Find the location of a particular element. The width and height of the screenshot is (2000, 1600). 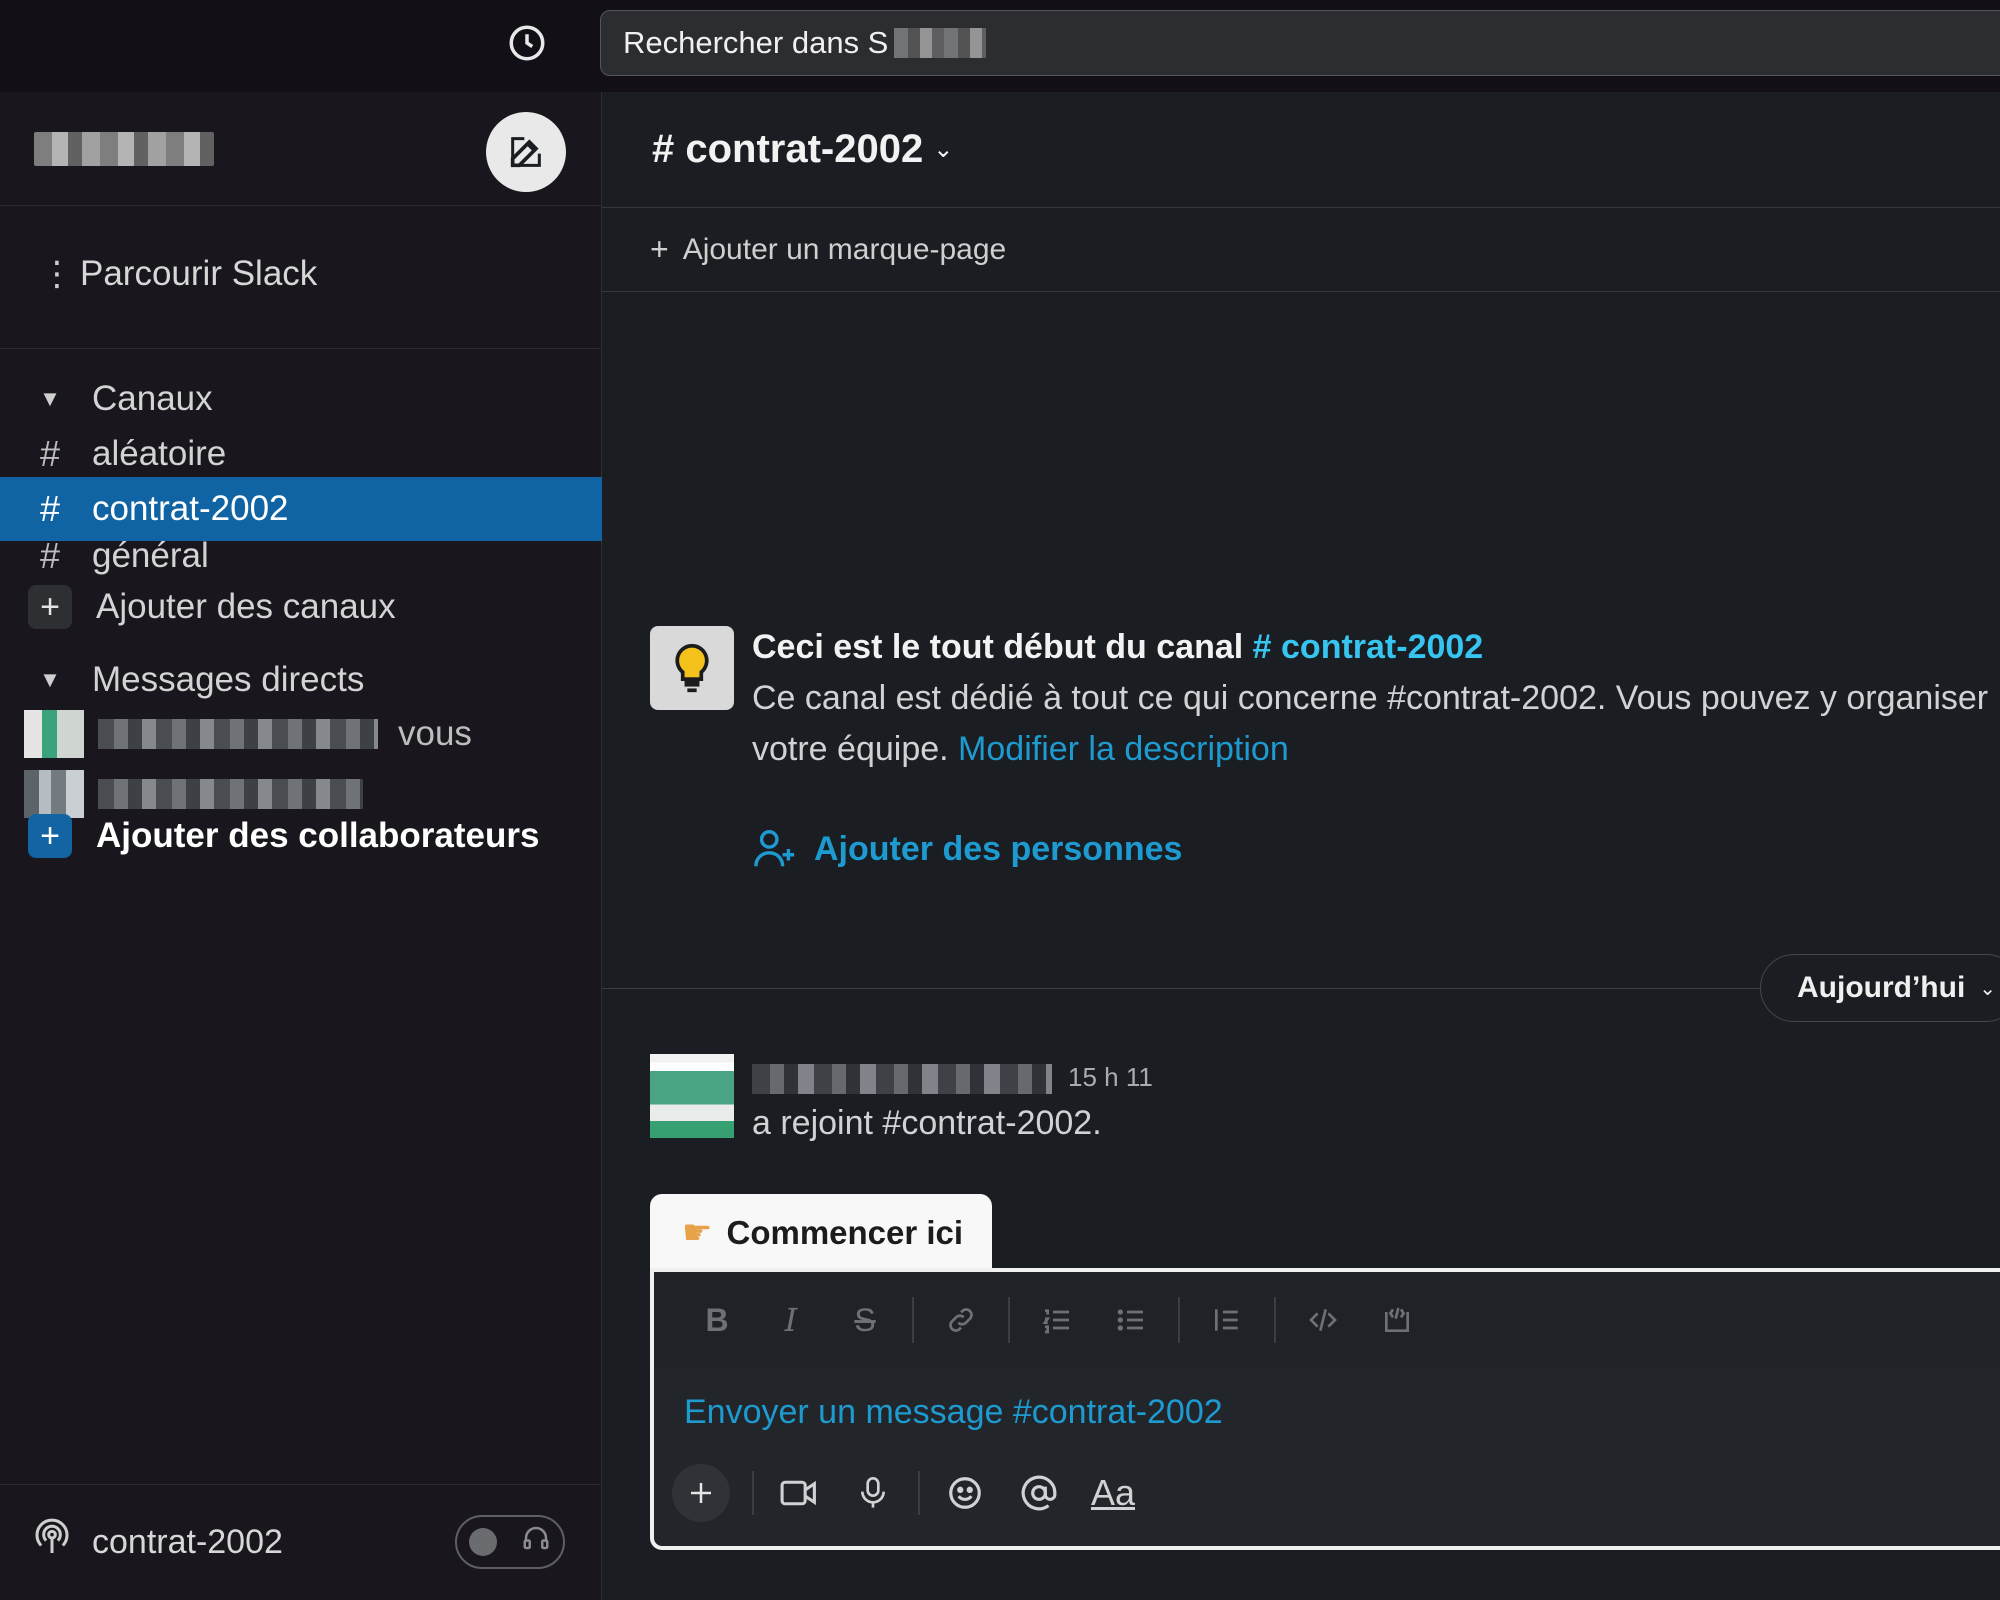

channels-section-label: Canaux is located at coordinates (152, 398).